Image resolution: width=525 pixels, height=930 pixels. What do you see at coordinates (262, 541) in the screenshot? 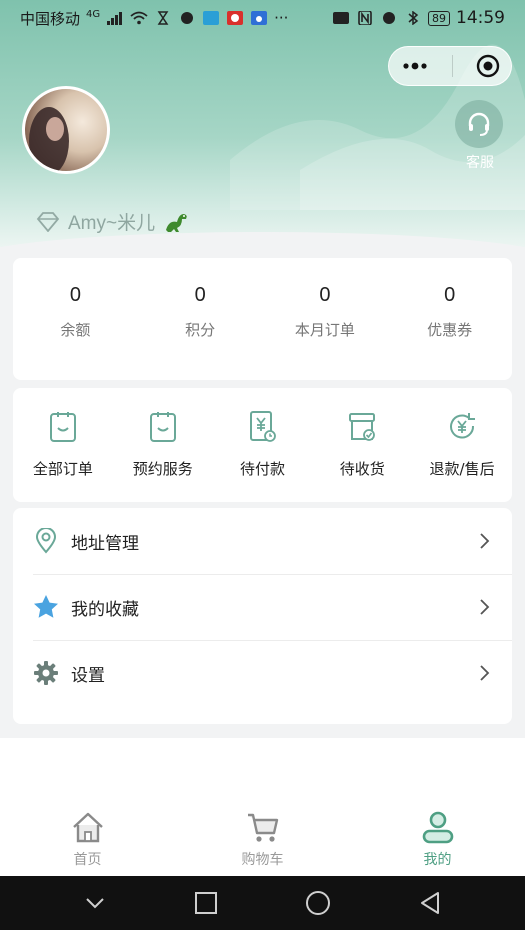
I see `menu-address: 地址管理` at bounding box center [262, 541].